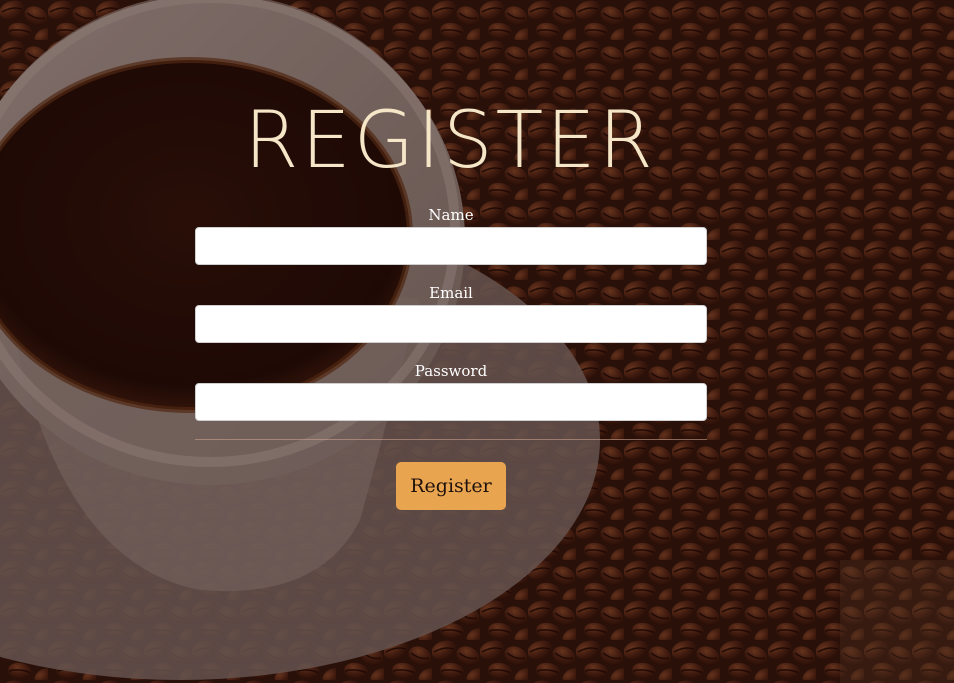 The image size is (954, 683). Describe the element at coordinates (451, 402) in the screenshot. I see `password-input` at that location.